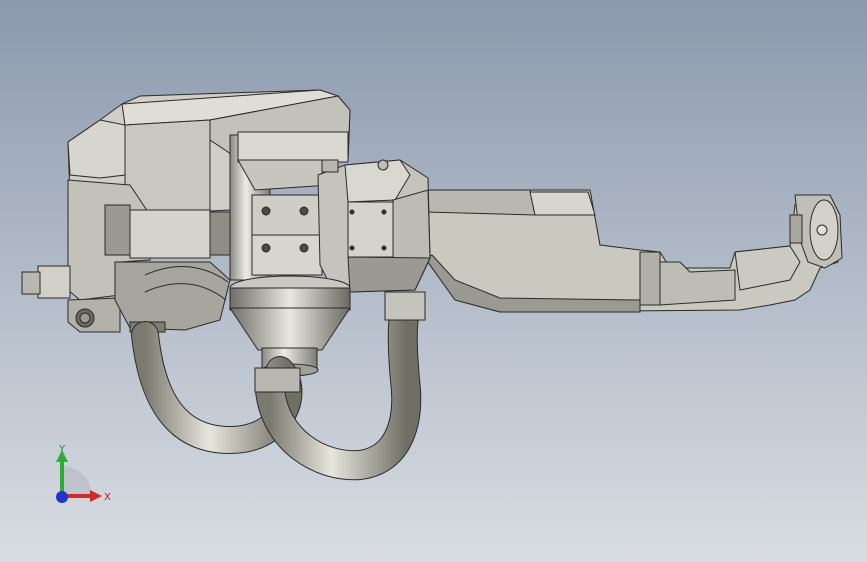 The height and width of the screenshot is (562, 867). I want to click on x-axis-label: X, so click(107, 497).